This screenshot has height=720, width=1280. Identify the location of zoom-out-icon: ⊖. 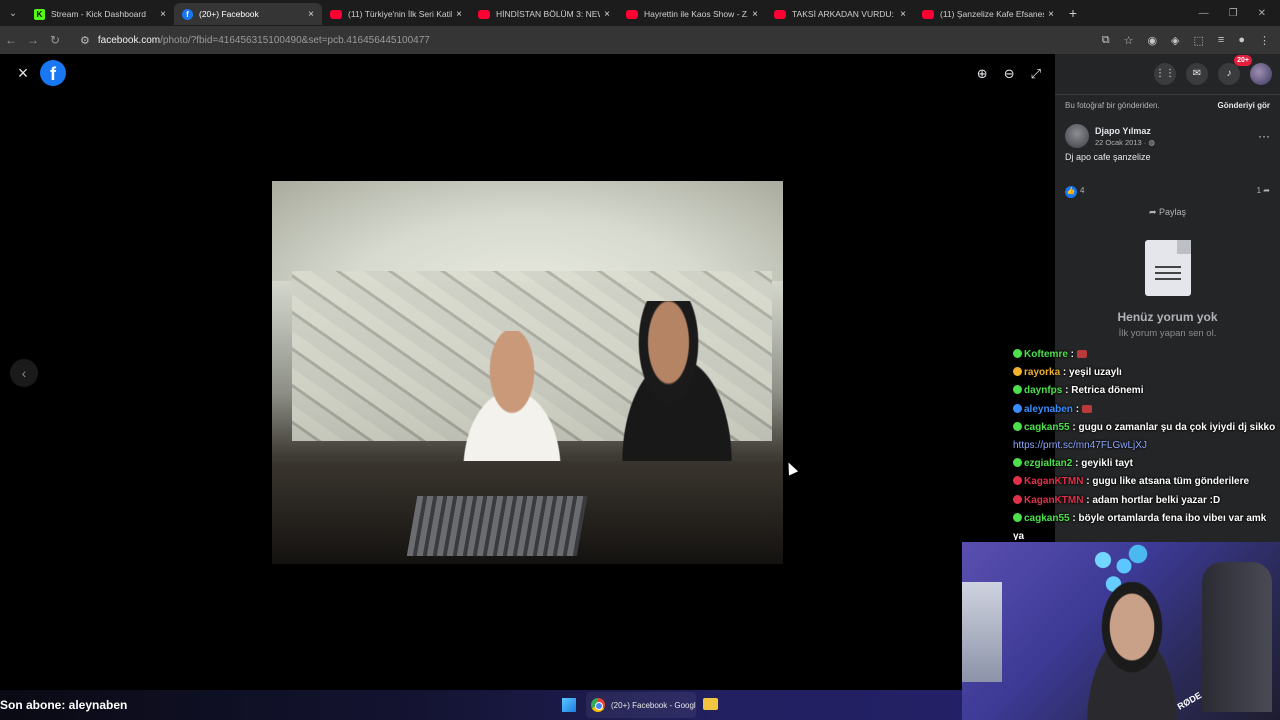
(1009, 74).